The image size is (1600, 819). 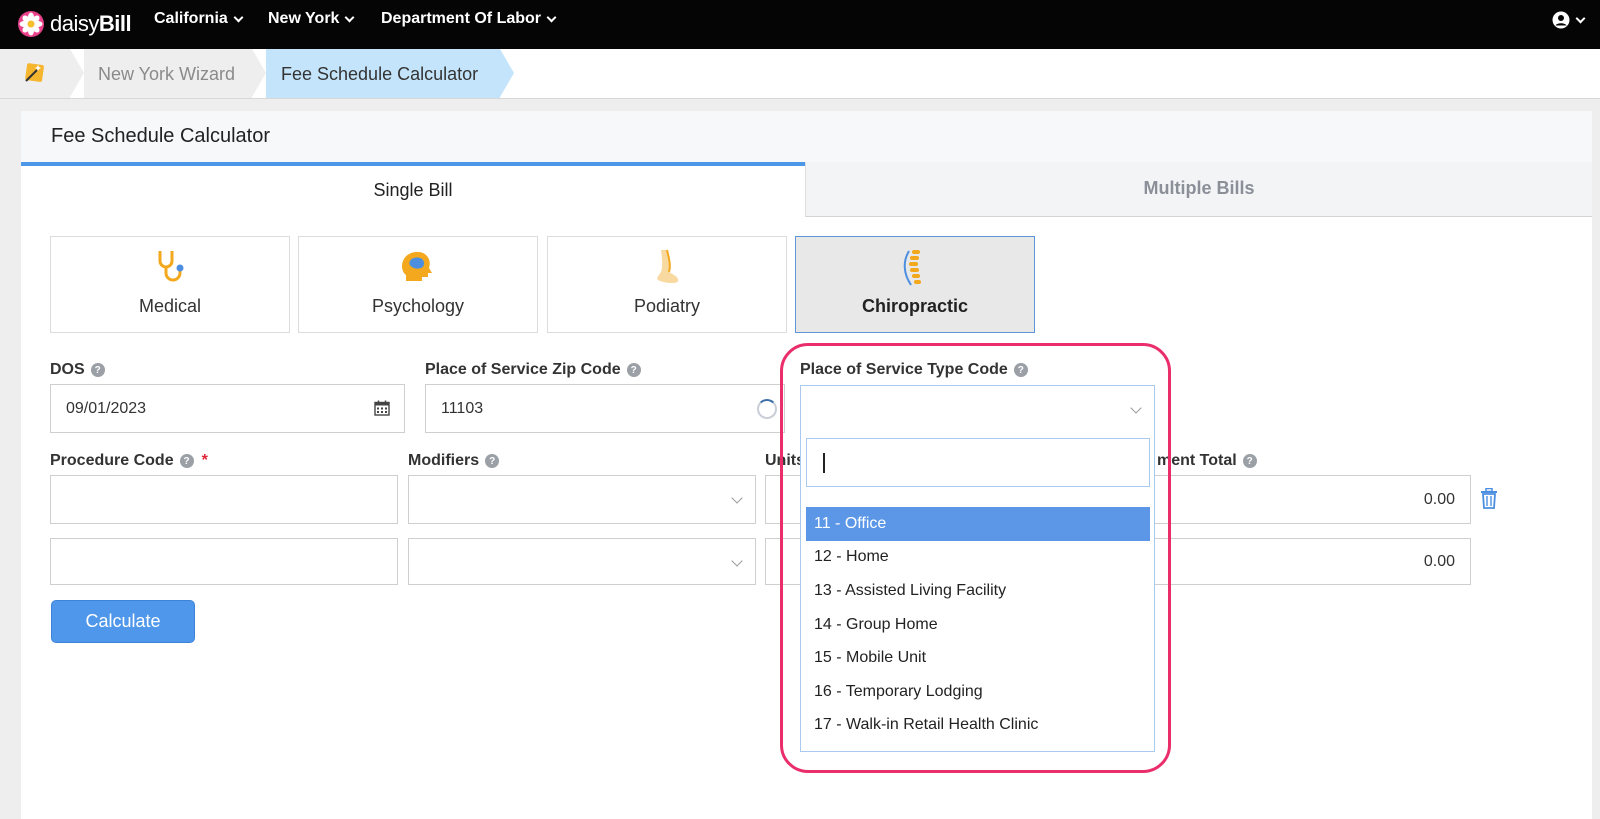 What do you see at coordinates (767, 409) in the screenshot?
I see `loading-spinner-icon` at bounding box center [767, 409].